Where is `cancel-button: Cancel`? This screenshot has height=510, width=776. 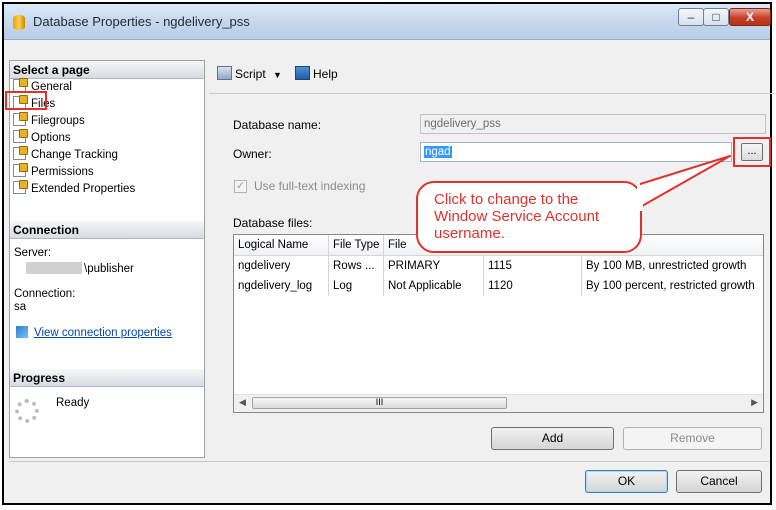 cancel-button: Cancel is located at coordinates (719, 481).